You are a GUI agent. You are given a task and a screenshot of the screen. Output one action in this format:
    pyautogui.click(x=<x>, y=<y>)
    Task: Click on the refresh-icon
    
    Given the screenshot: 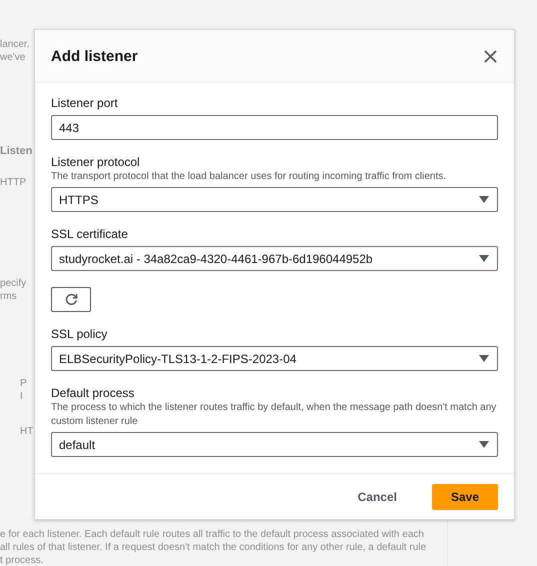 What is the action you would take?
    pyautogui.click(x=71, y=299)
    